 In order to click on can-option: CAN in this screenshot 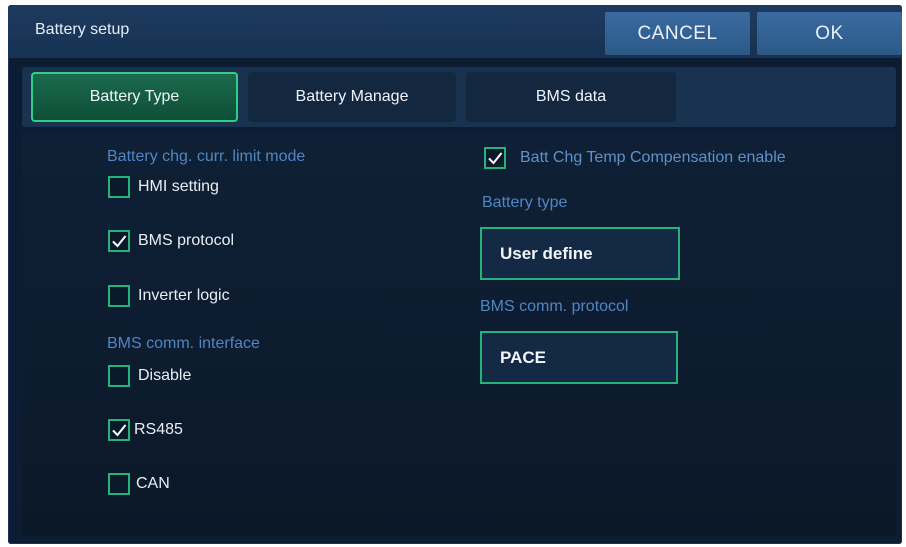, I will do `click(139, 484)`.